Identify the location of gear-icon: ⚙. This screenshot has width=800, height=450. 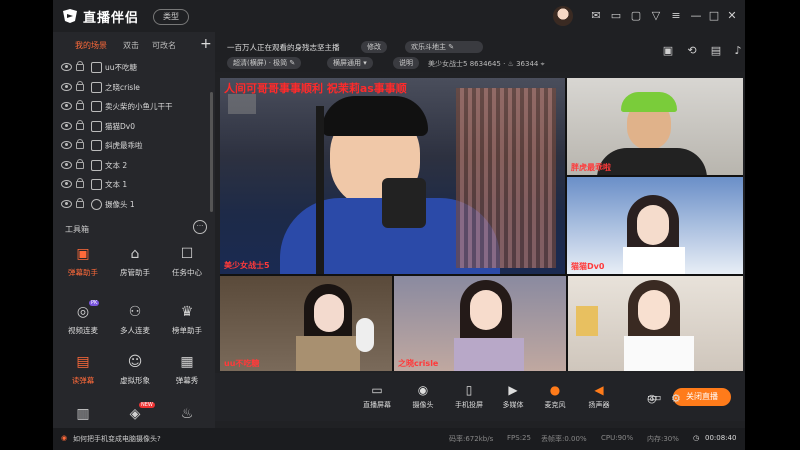
(676, 398).